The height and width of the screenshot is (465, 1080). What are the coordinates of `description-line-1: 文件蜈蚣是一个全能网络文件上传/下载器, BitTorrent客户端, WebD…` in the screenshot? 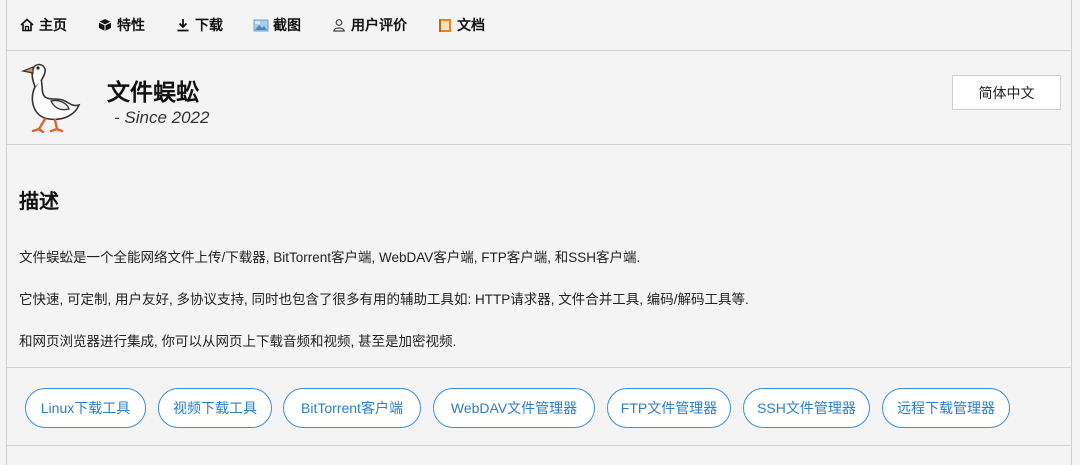 It's located at (330, 257).